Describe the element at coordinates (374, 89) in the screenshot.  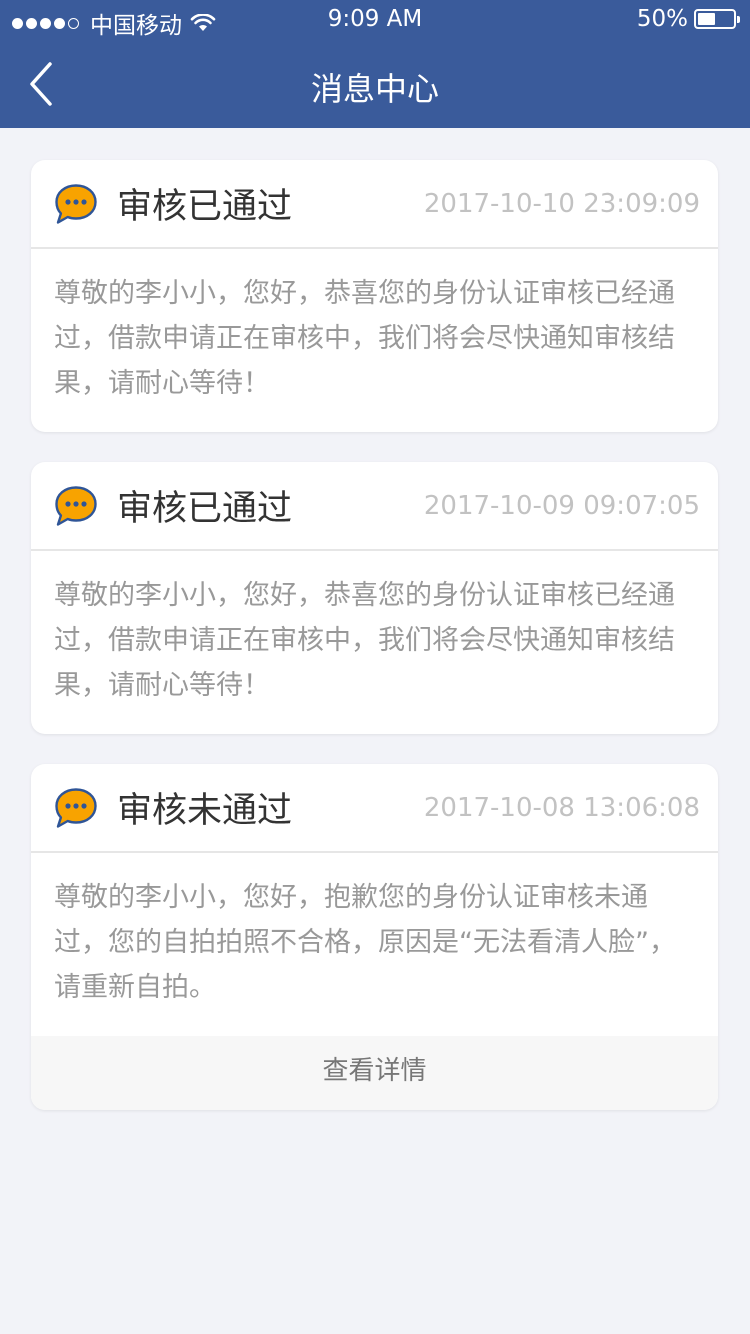
I see `page-title: 消息中心` at that location.